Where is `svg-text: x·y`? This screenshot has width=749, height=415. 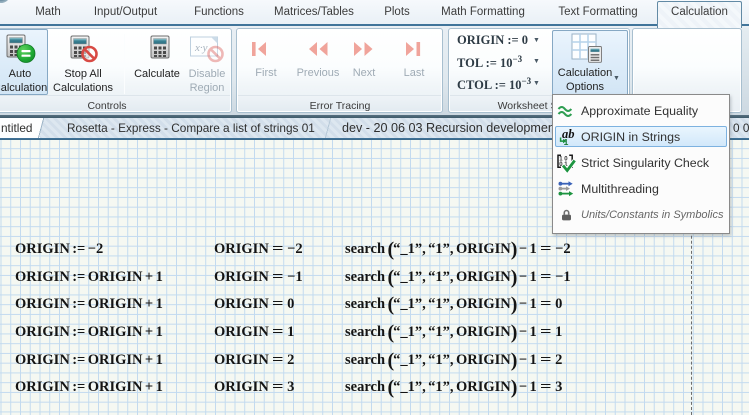 svg-text: x·y is located at coordinates (201, 48).